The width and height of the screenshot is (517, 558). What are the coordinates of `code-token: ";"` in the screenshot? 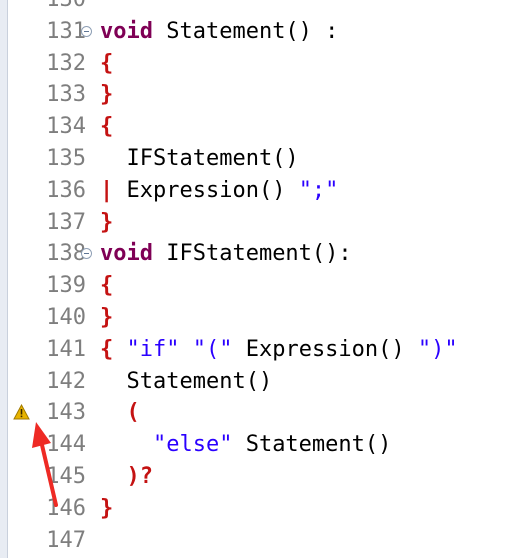 It's located at (318, 190).